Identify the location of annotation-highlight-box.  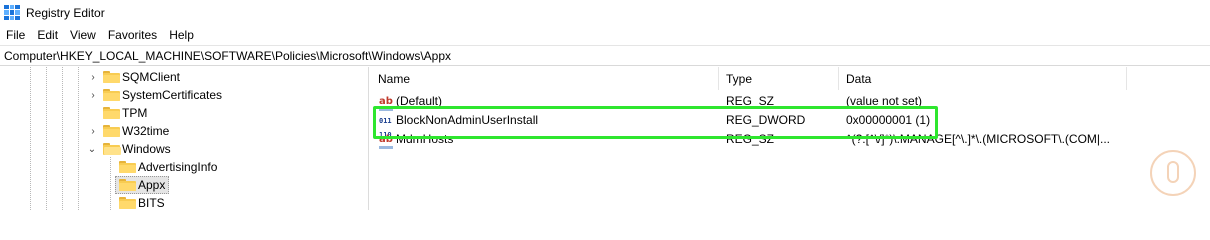
(655, 122).